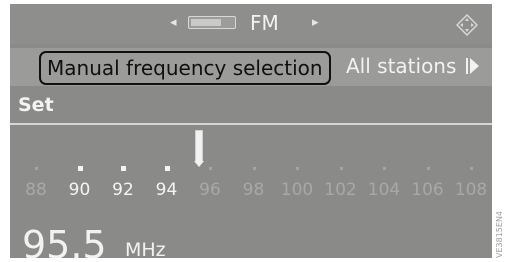  I want to click on scale-label-98: 98, so click(253, 190).